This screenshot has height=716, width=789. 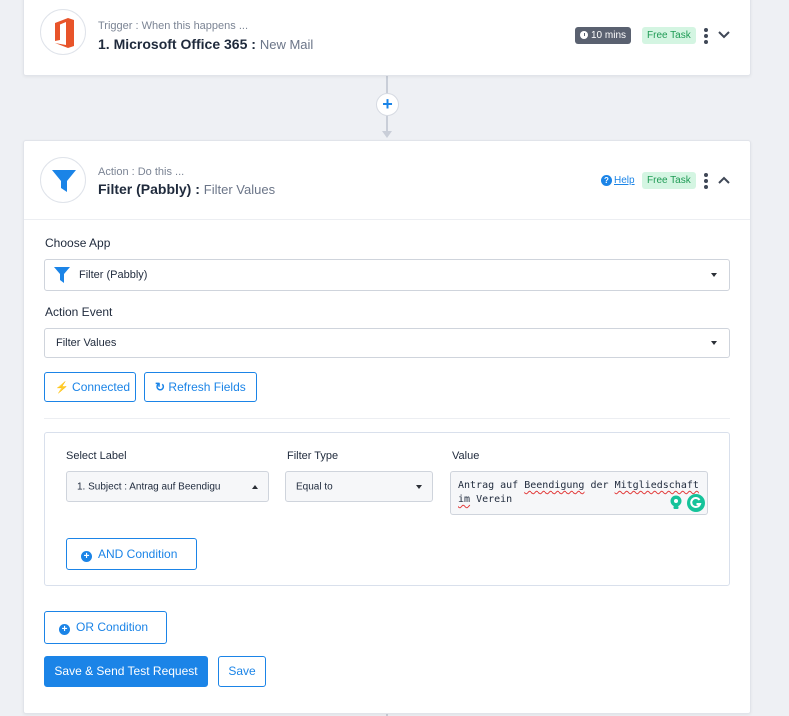 I want to click on value-text: Antrag auf, so click(x=488, y=485).